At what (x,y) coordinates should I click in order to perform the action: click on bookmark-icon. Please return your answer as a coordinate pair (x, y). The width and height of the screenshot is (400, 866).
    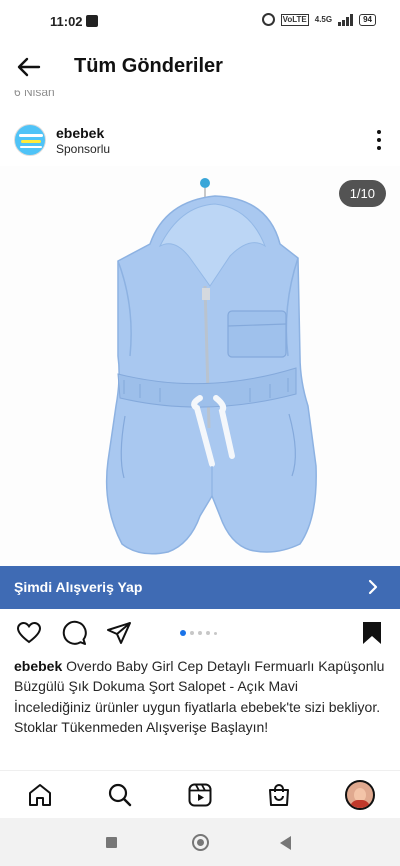
    Looking at the image, I should click on (372, 633).